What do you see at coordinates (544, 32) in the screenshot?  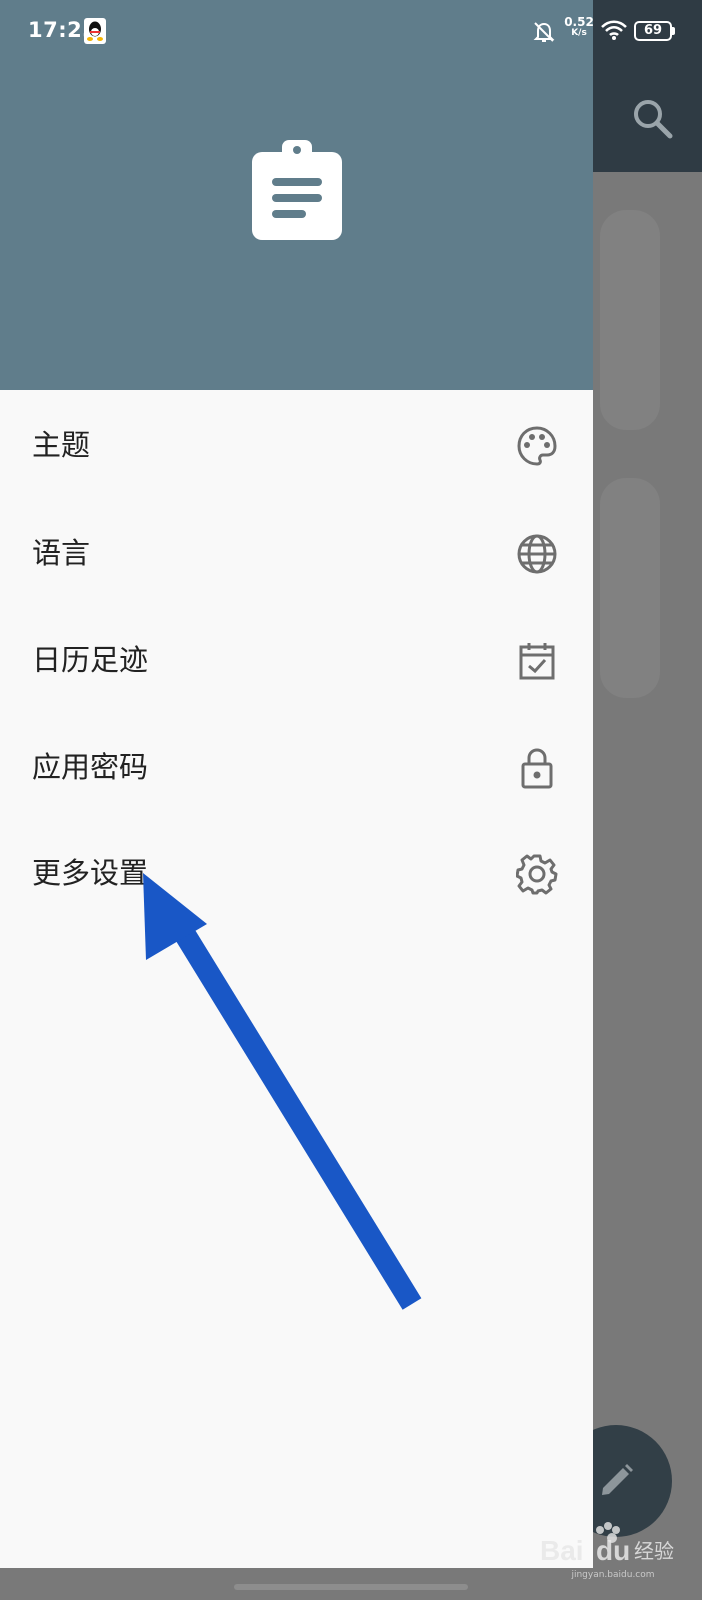 I see `bell-off-icon` at bounding box center [544, 32].